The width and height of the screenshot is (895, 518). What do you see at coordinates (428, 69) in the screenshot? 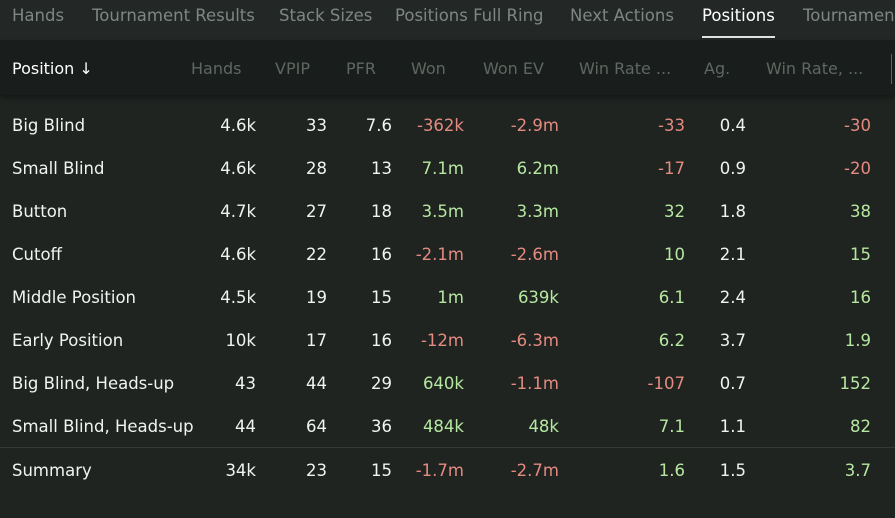
I see `column-header-won: Won` at bounding box center [428, 69].